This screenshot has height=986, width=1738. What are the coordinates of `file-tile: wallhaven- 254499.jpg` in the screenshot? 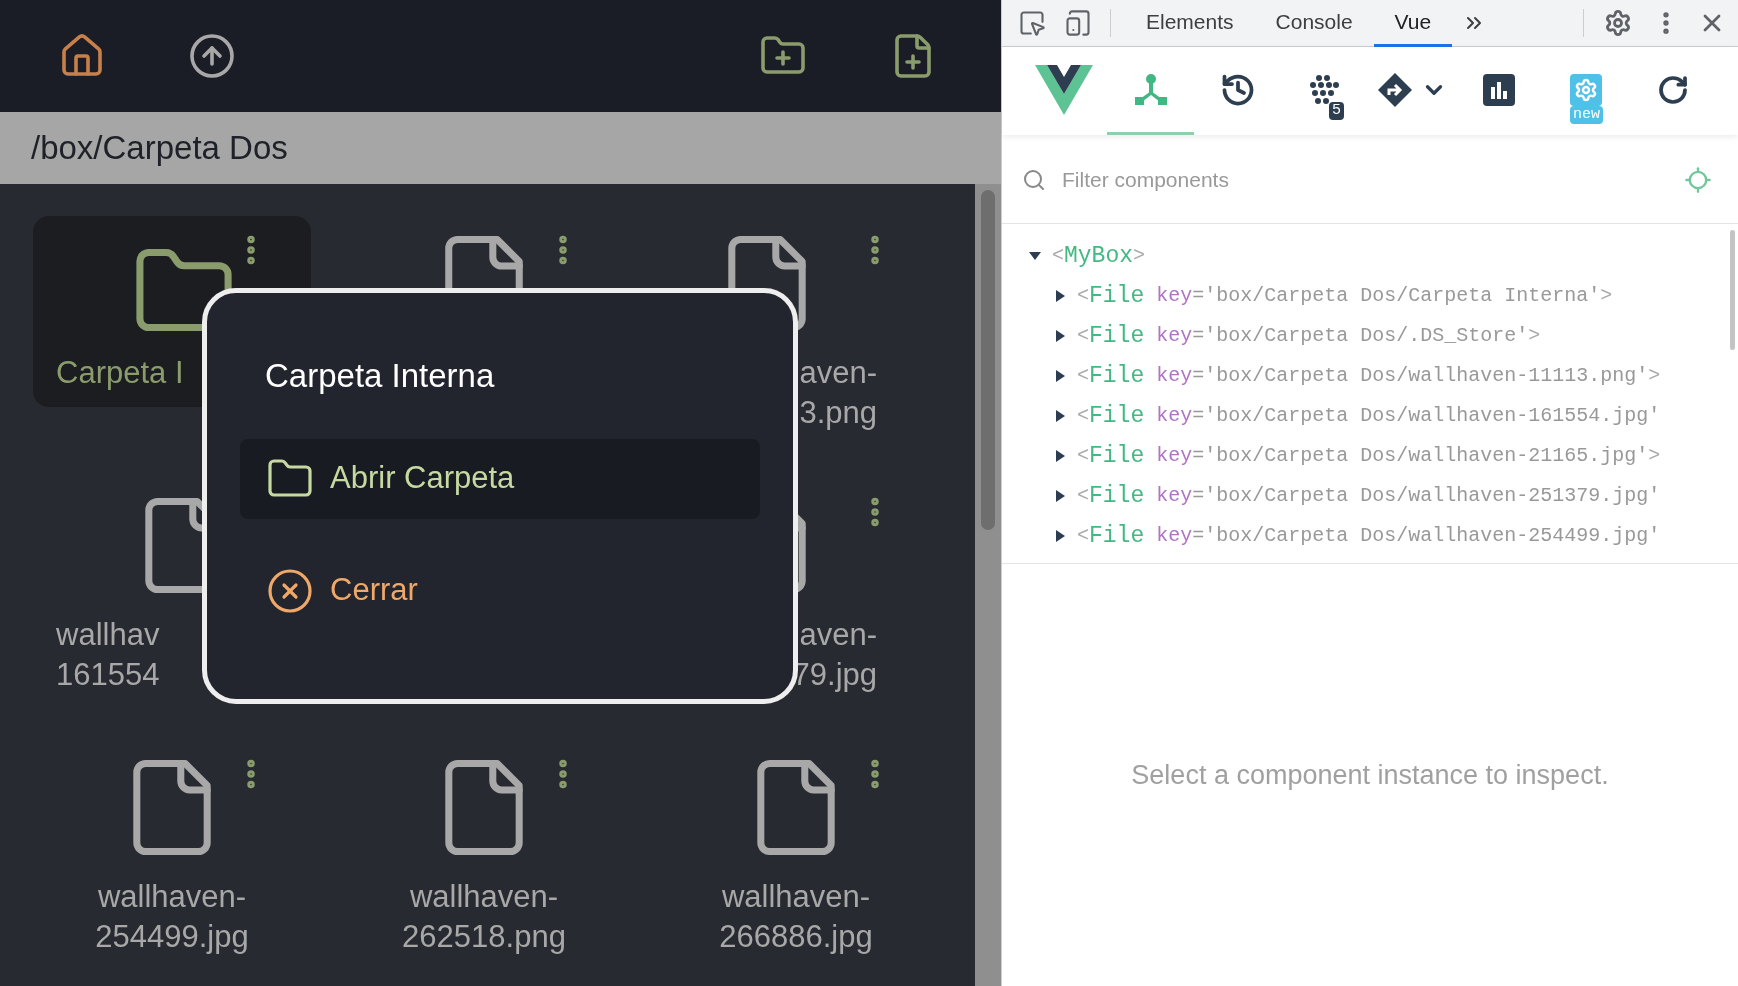 It's located at (172, 855).